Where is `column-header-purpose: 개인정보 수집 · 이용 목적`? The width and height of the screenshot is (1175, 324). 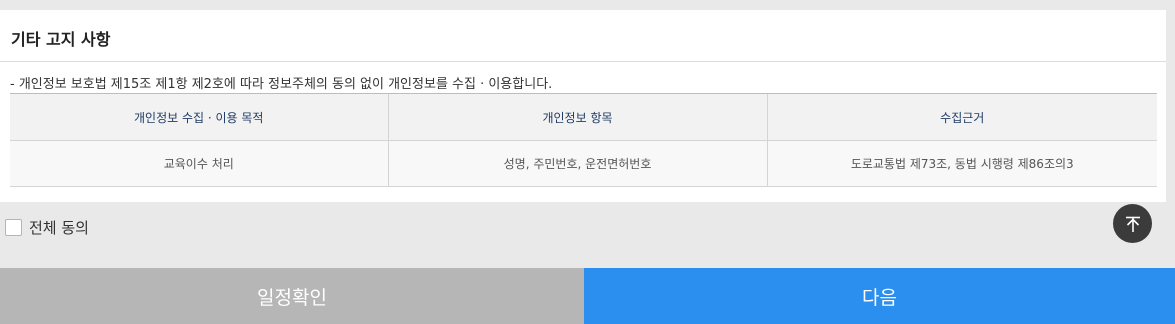 column-header-purpose: 개인정보 수집 · 이용 목적 is located at coordinates (199, 117).